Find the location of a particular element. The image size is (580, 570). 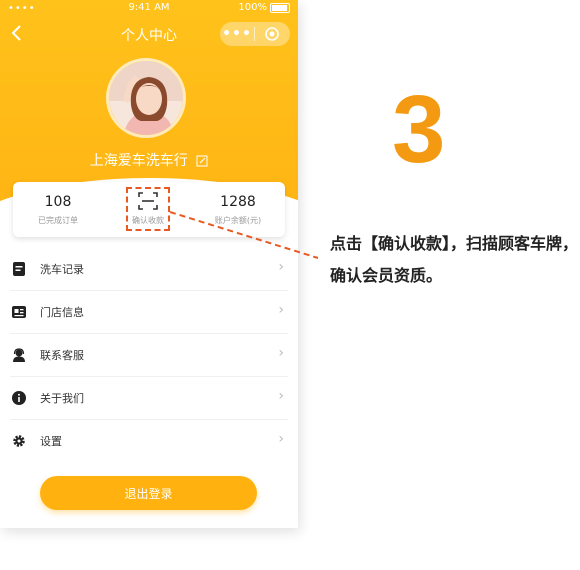

step-instruction: 点击【确认收款】，扫描顾客车牌，确认会员资质。 is located at coordinates (454, 259).